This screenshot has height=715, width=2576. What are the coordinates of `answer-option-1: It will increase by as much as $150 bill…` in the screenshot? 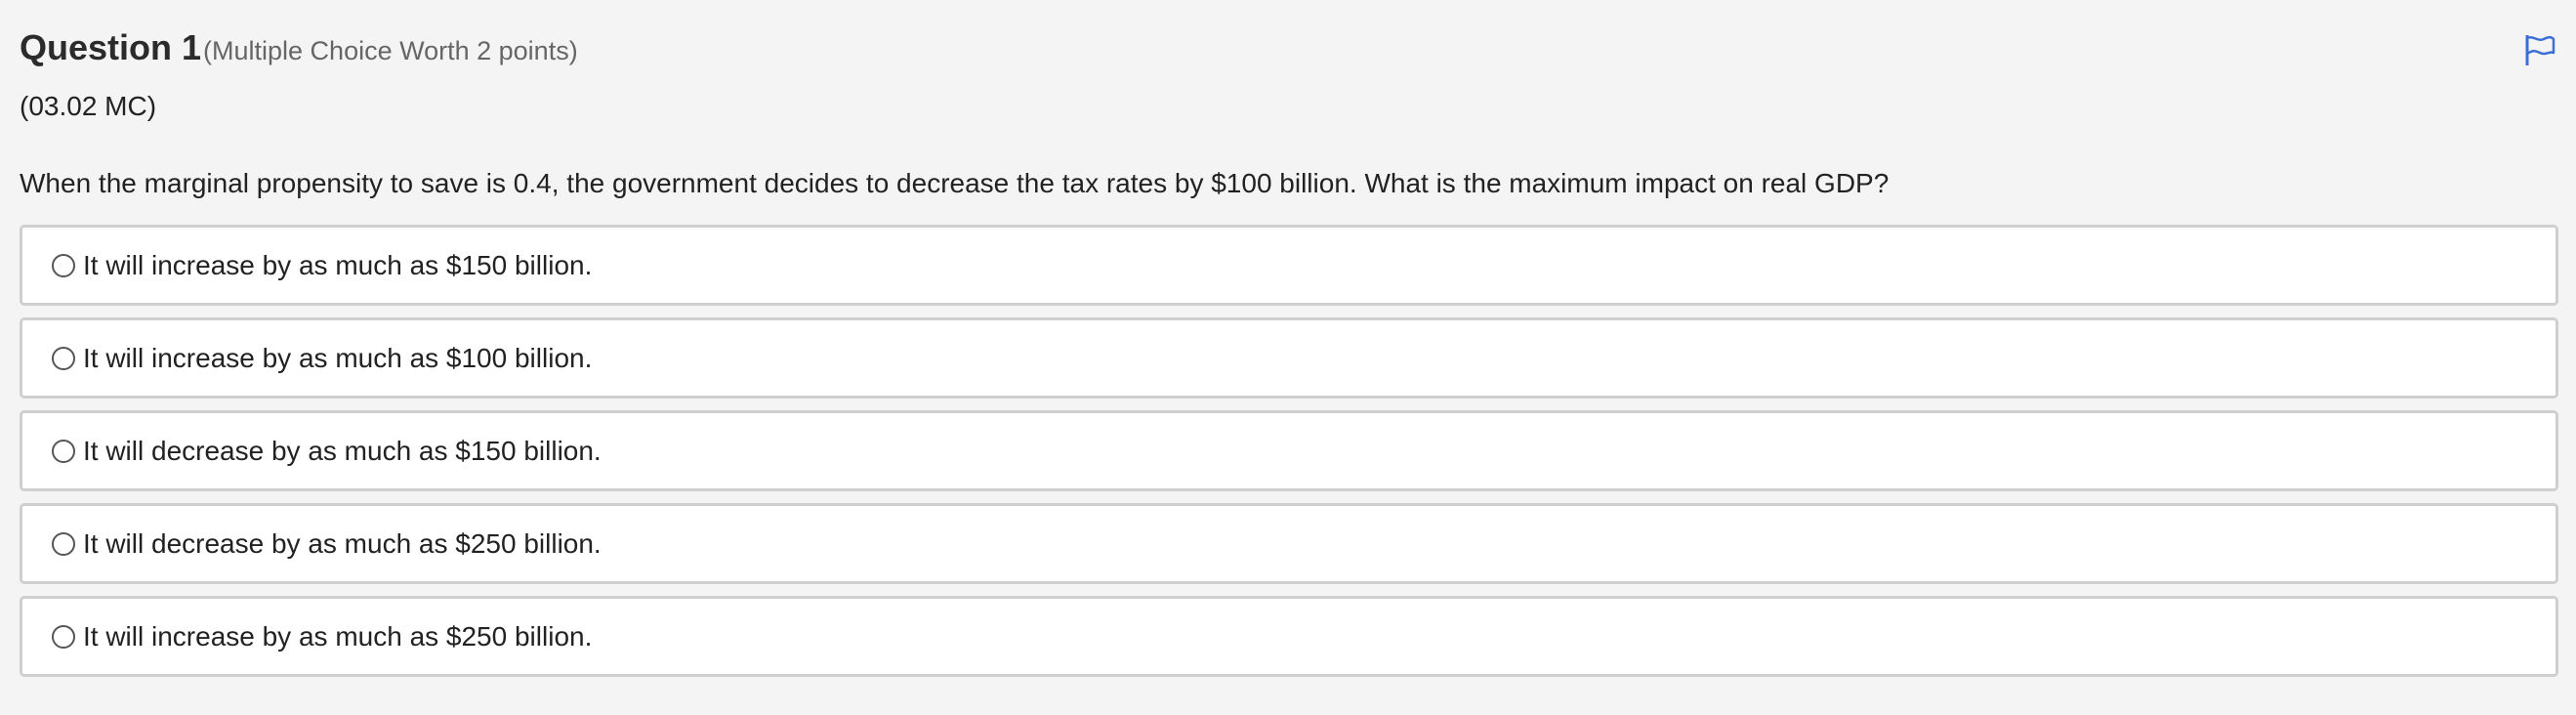 It's located at (1289, 265).